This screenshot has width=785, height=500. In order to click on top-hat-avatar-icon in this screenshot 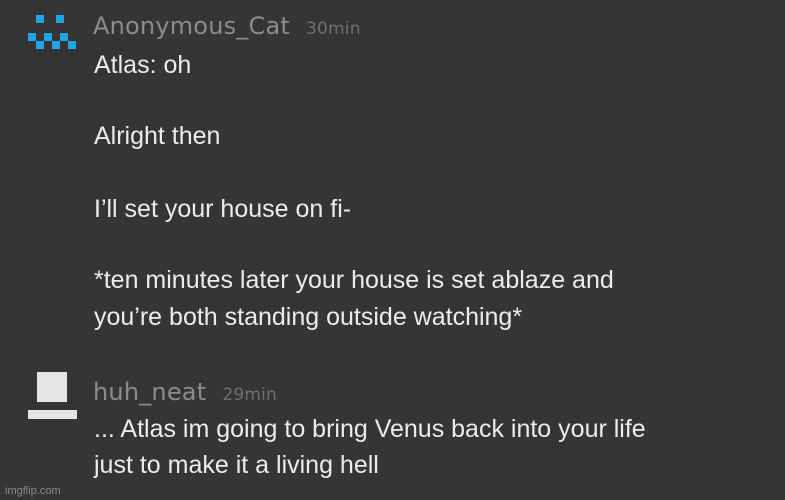, I will do `click(53, 397)`.